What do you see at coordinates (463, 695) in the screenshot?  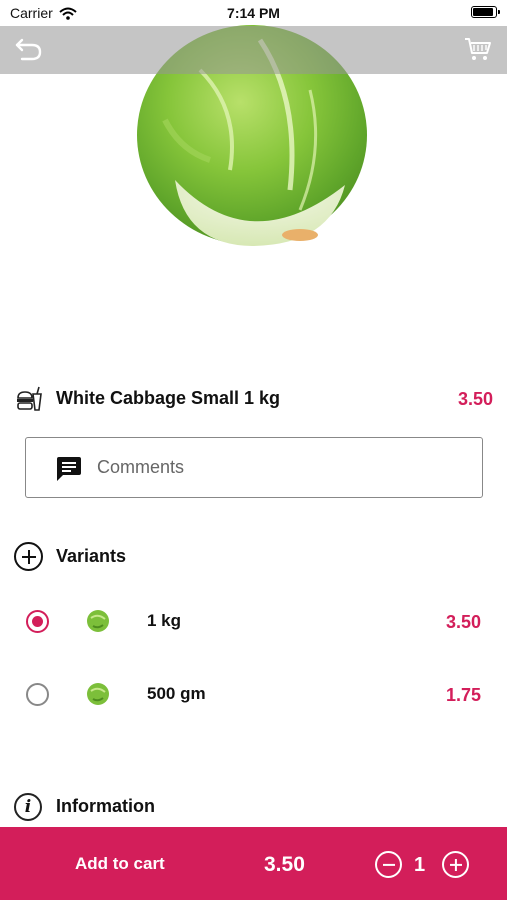 I see `variant-price: 1.75` at bounding box center [463, 695].